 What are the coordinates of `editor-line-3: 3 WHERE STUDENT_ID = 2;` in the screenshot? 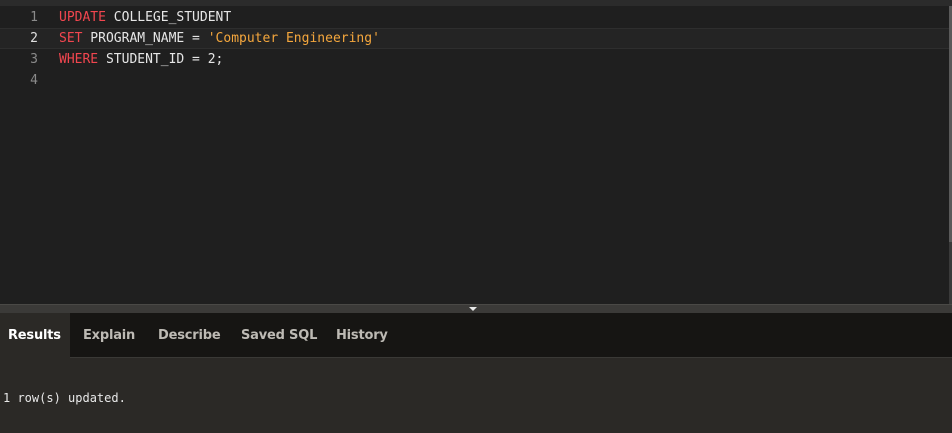 It's located at (476, 59).